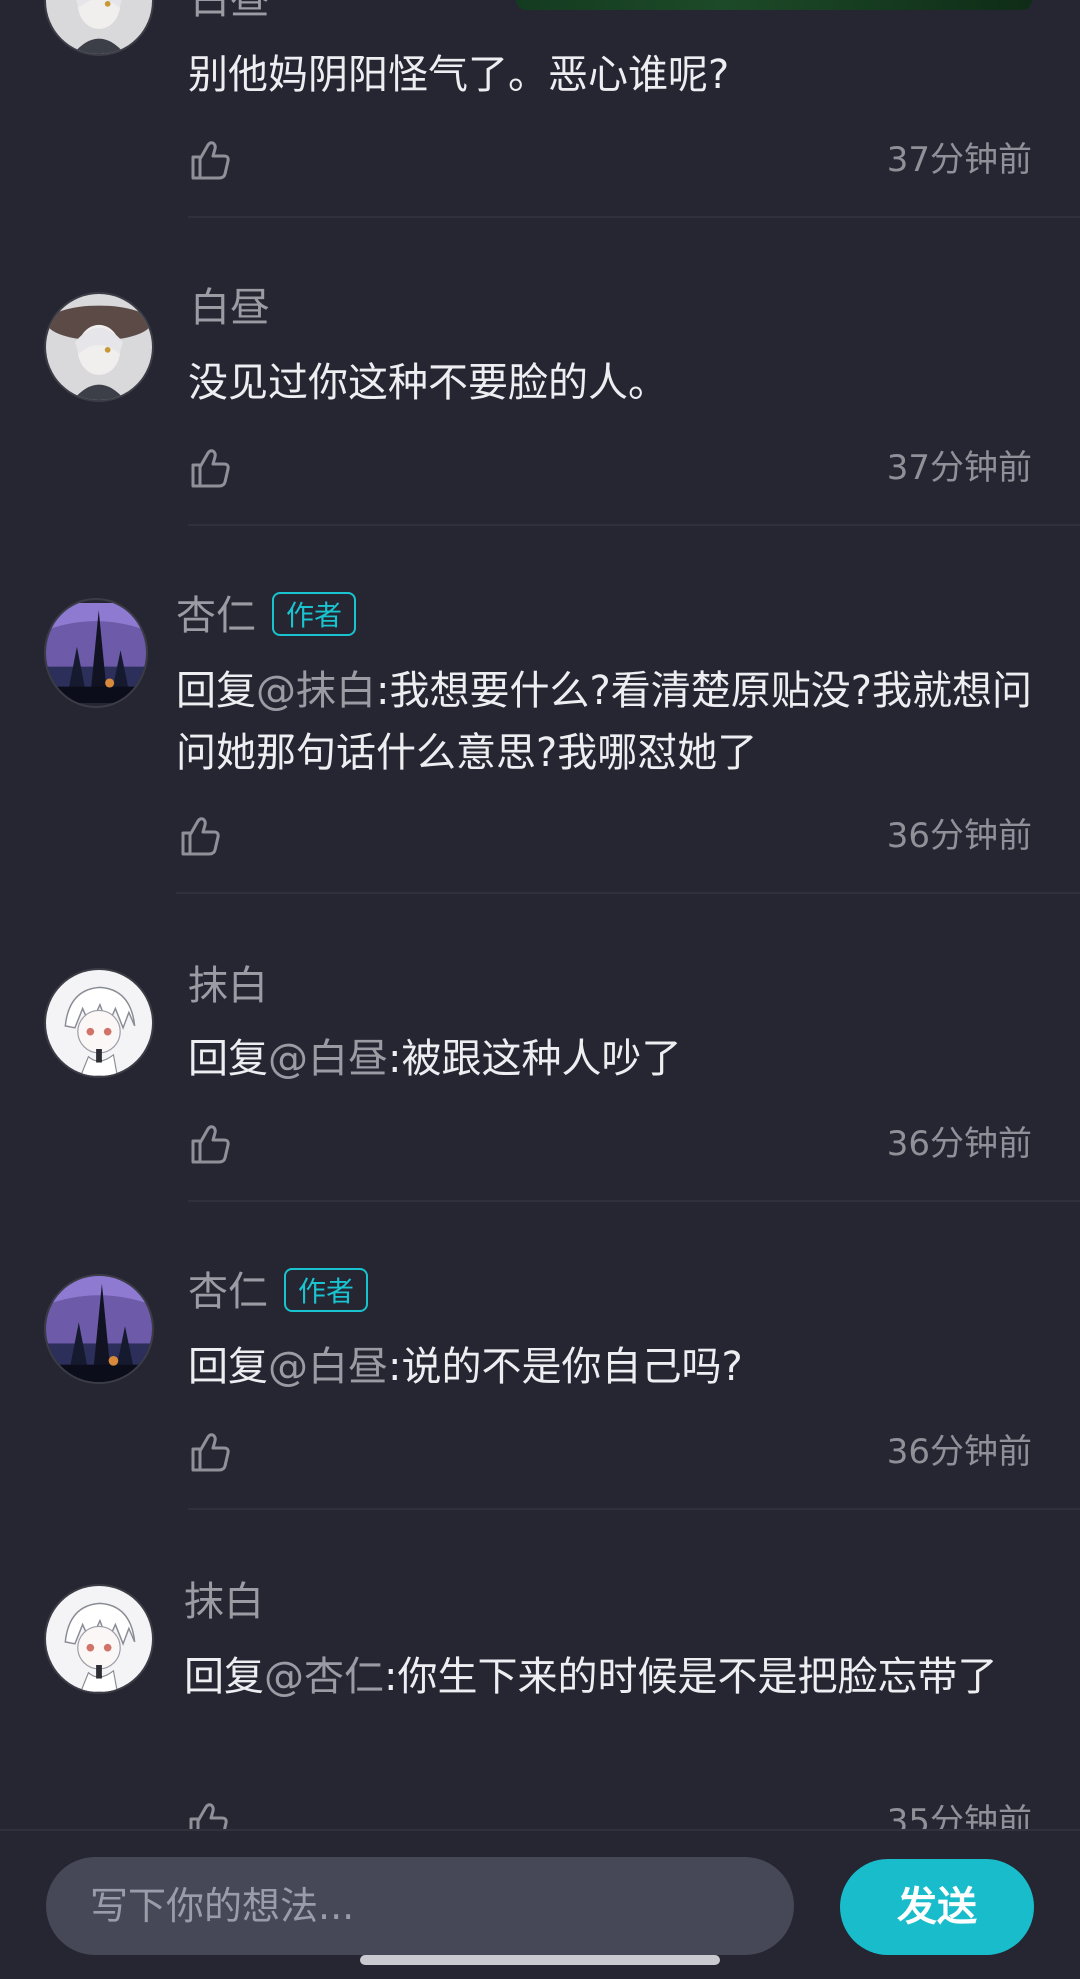  I want to click on attached-image-edge, so click(774, 5).